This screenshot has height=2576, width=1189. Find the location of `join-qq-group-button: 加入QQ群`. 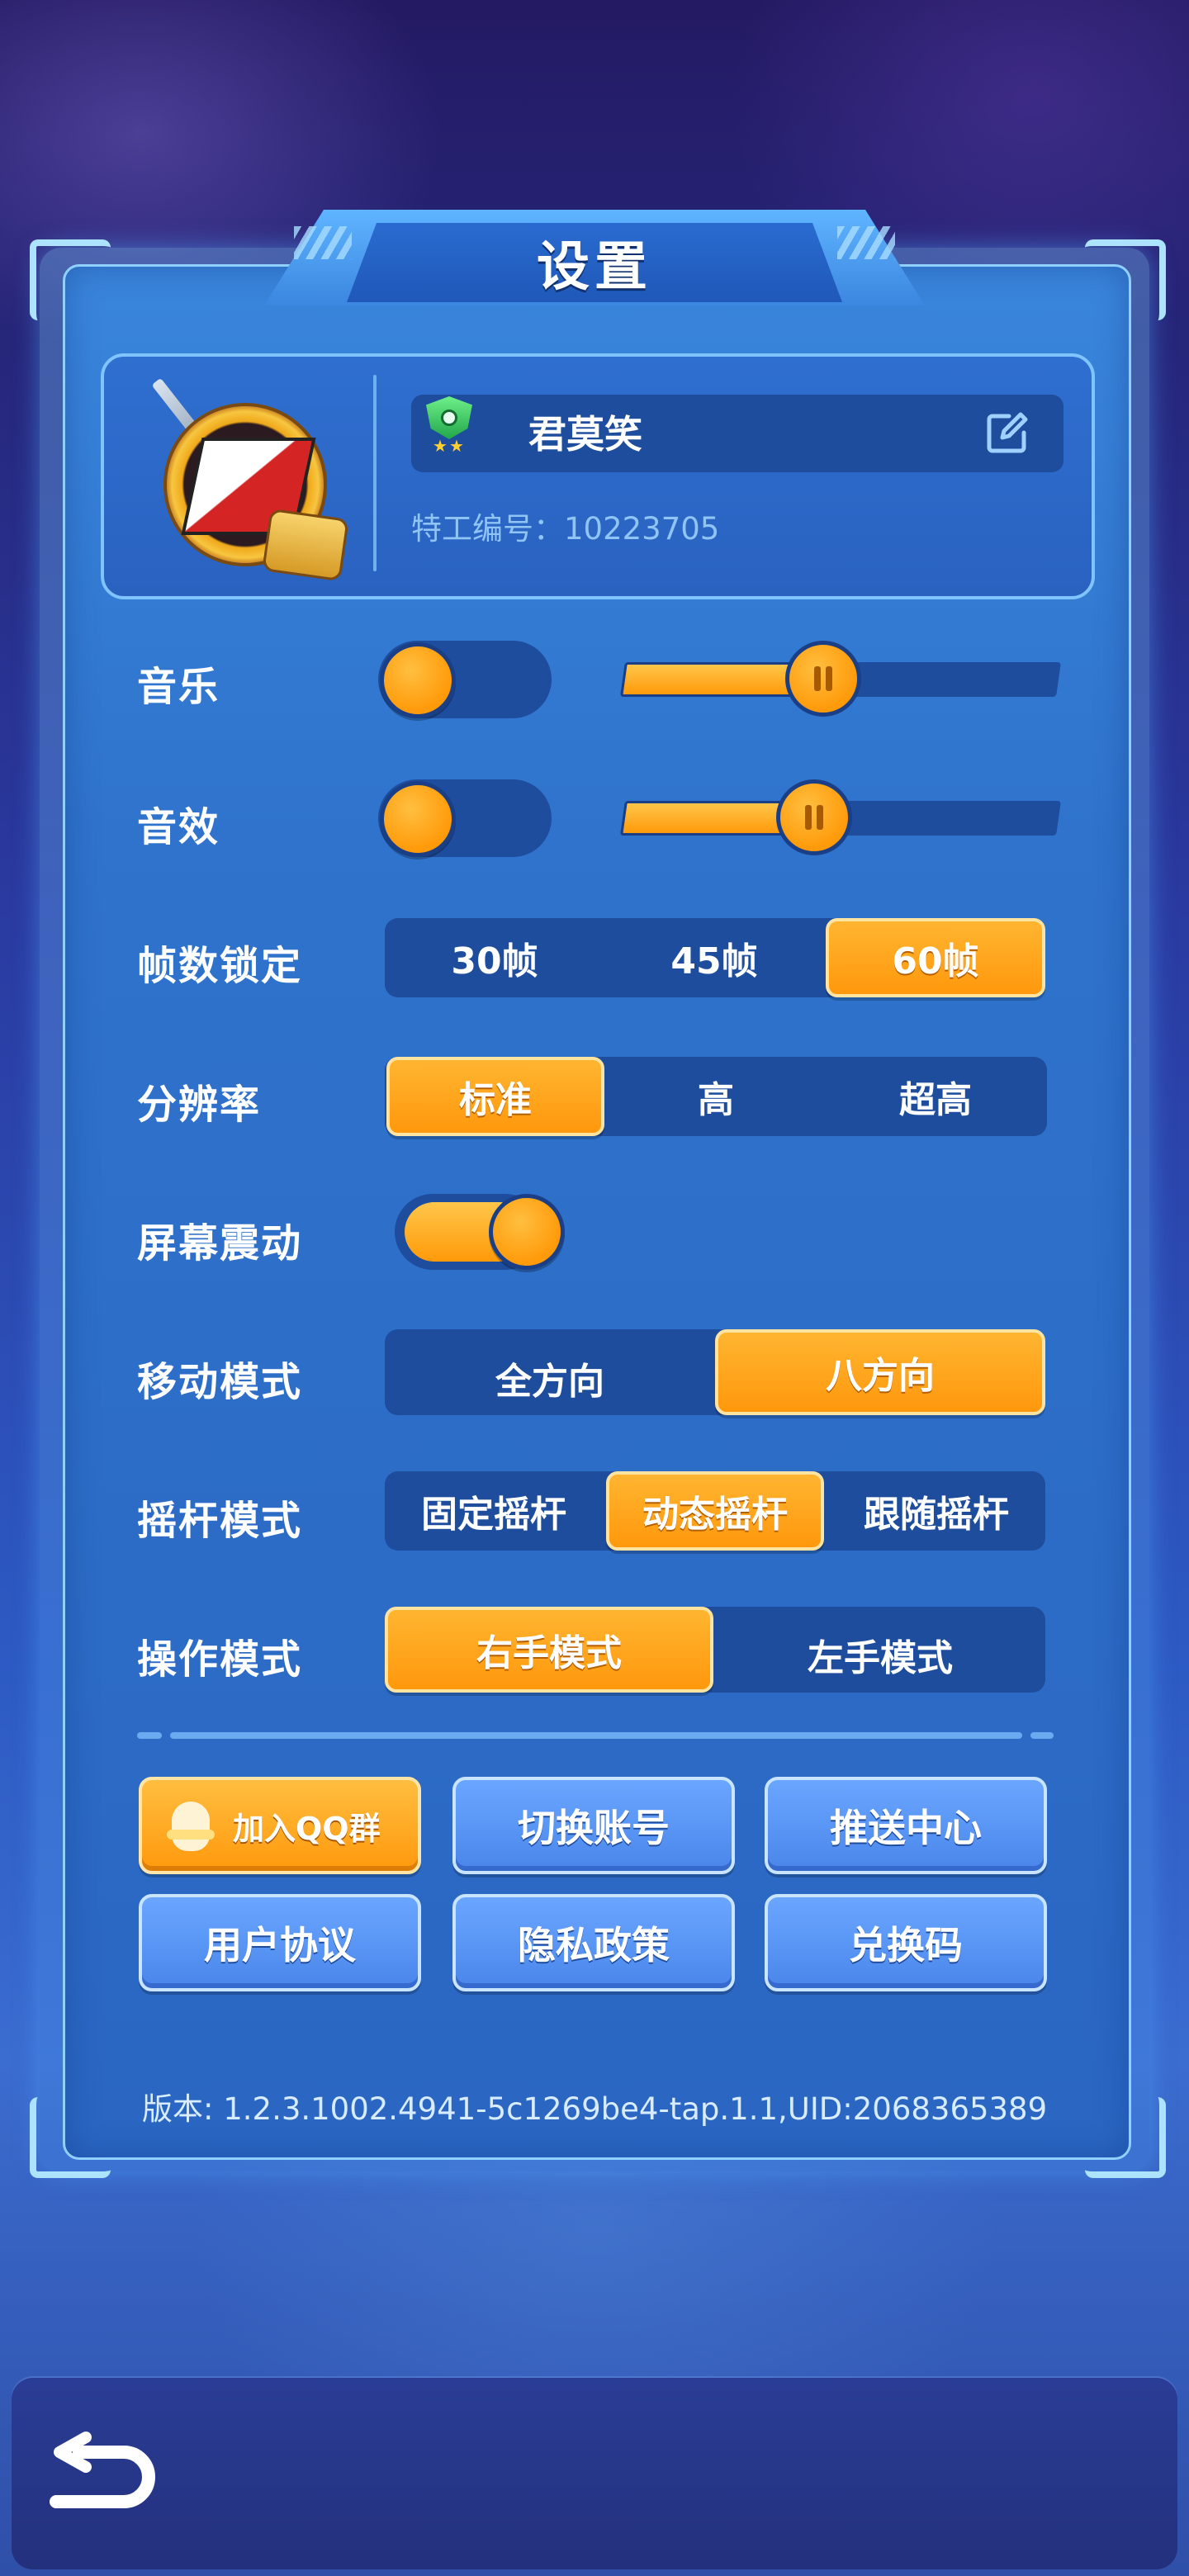

join-qq-group-button: 加入QQ群 is located at coordinates (280, 1825).